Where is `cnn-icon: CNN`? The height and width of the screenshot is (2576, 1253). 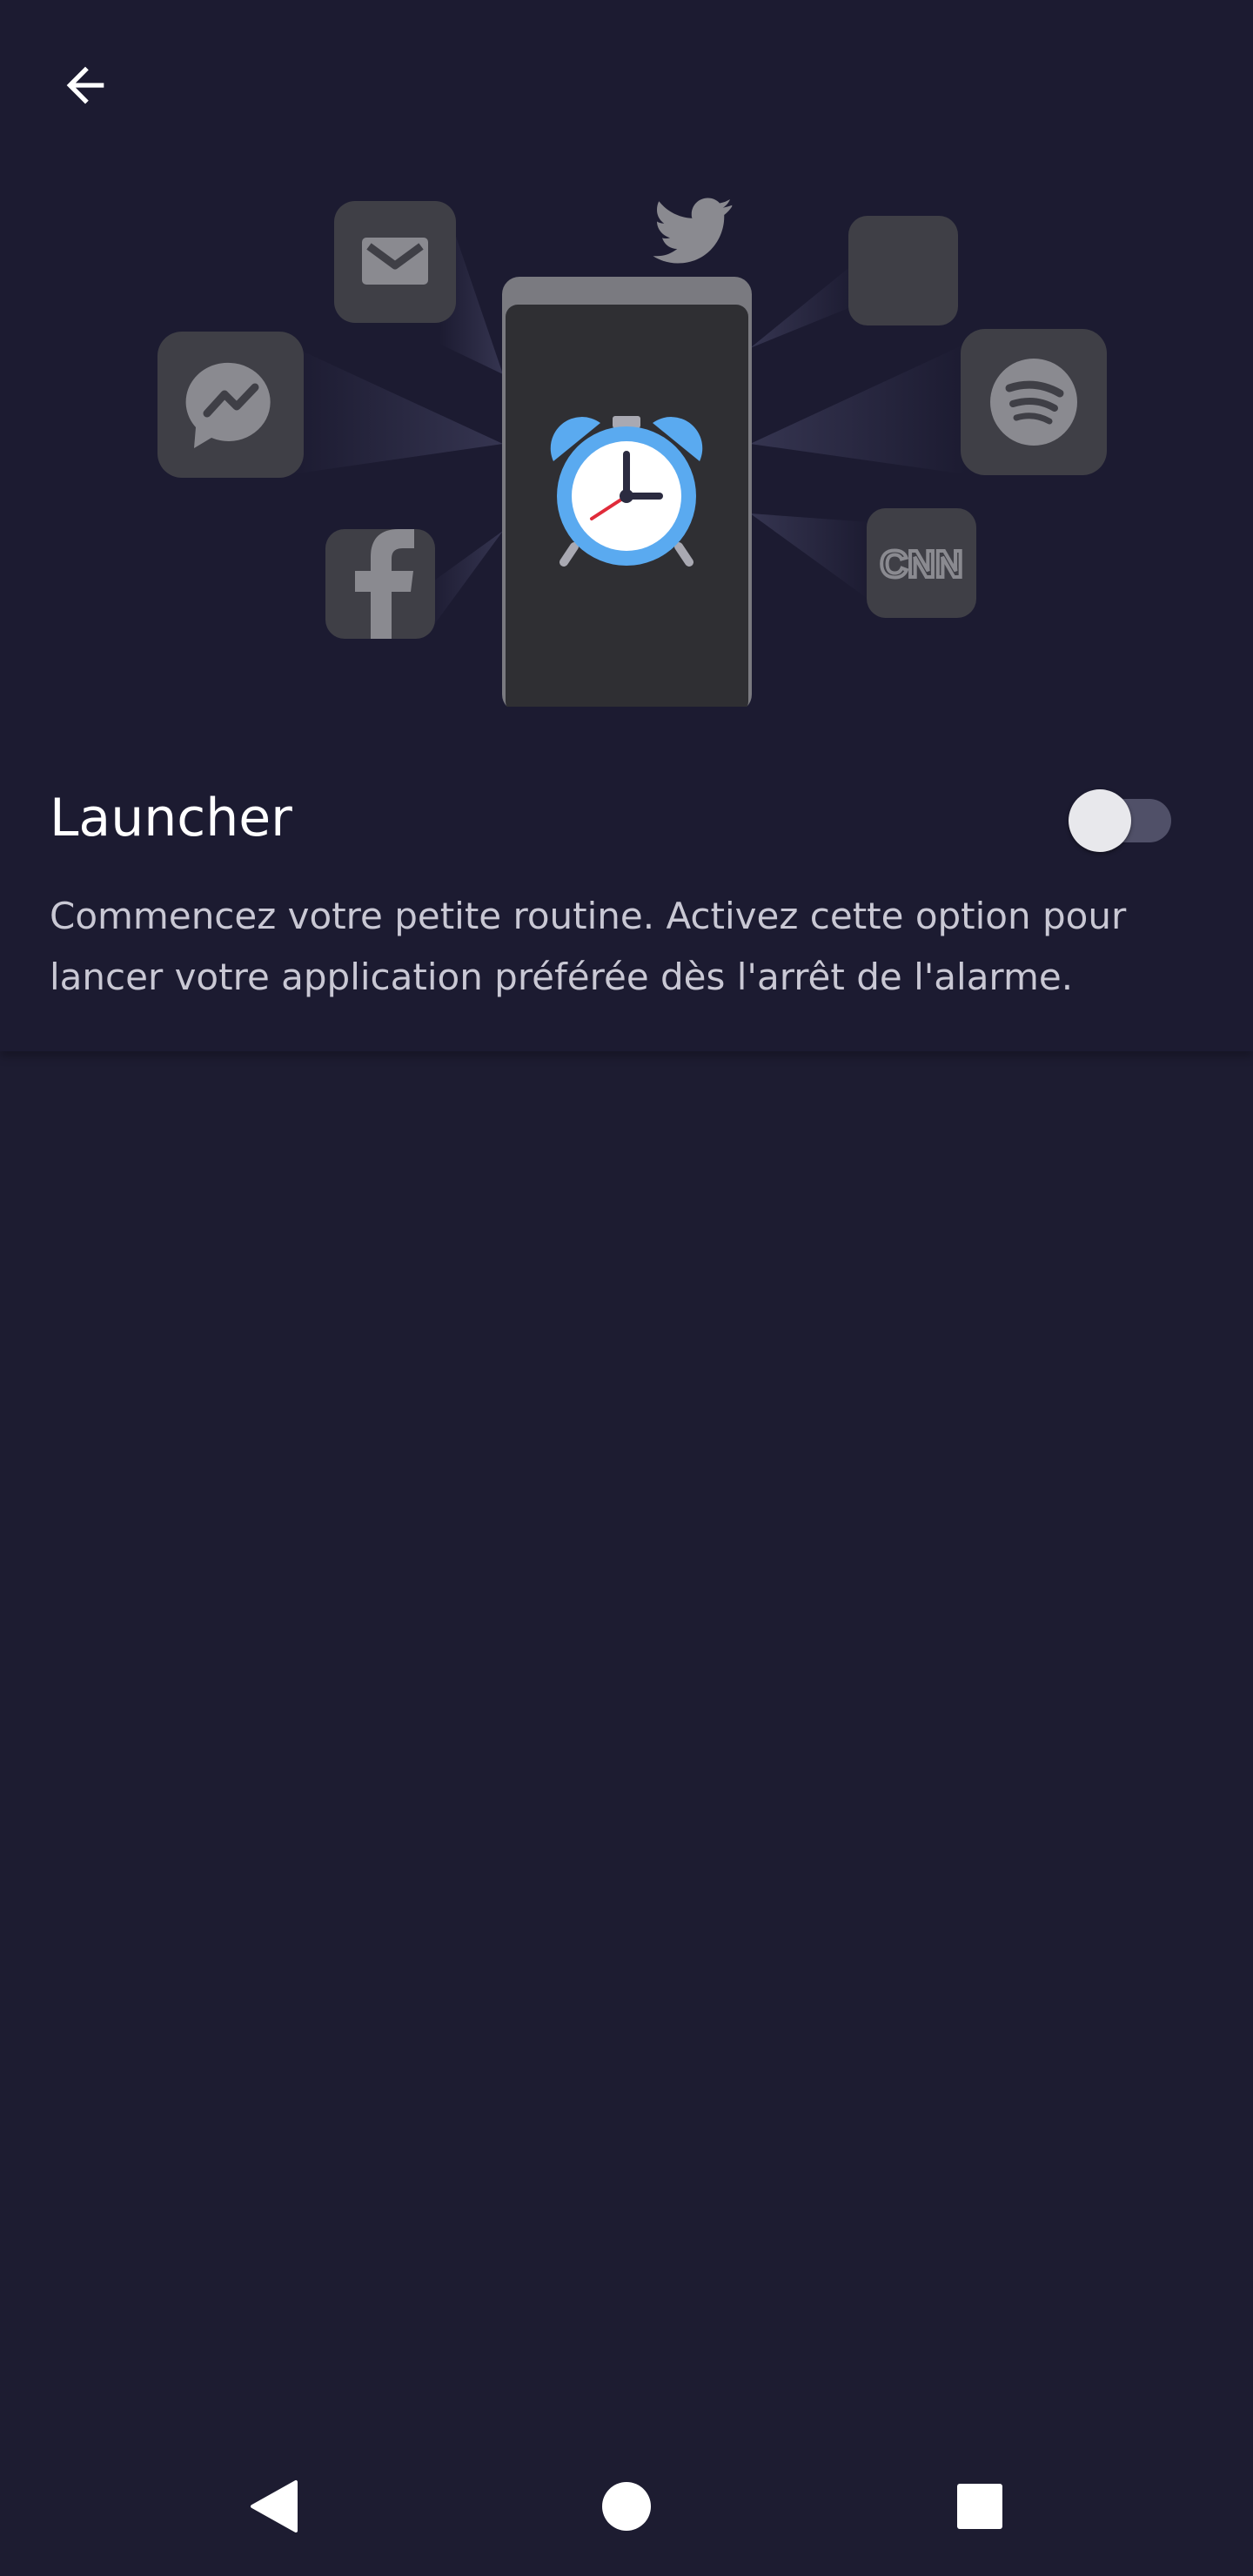
cnn-icon: CNN is located at coordinates (921, 563).